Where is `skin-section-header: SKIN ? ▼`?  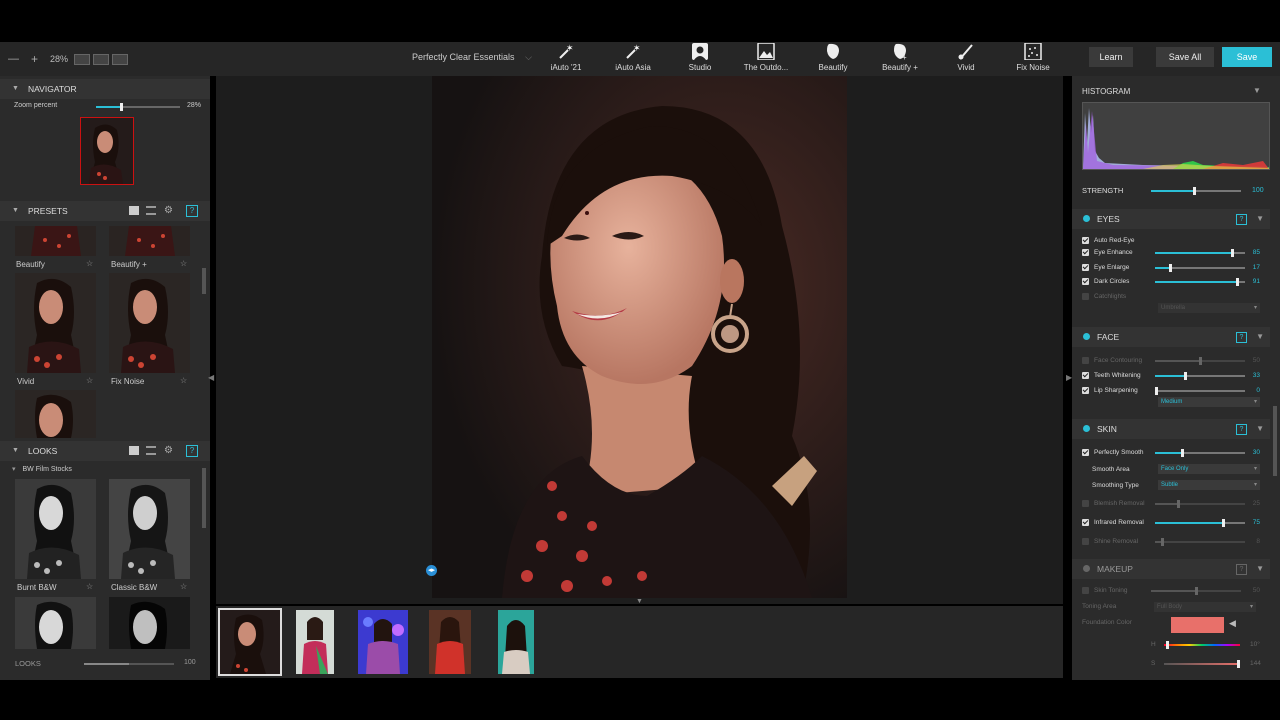 skin-section-header: SKIN ? ▼ is located at coordinates (1171, 429).